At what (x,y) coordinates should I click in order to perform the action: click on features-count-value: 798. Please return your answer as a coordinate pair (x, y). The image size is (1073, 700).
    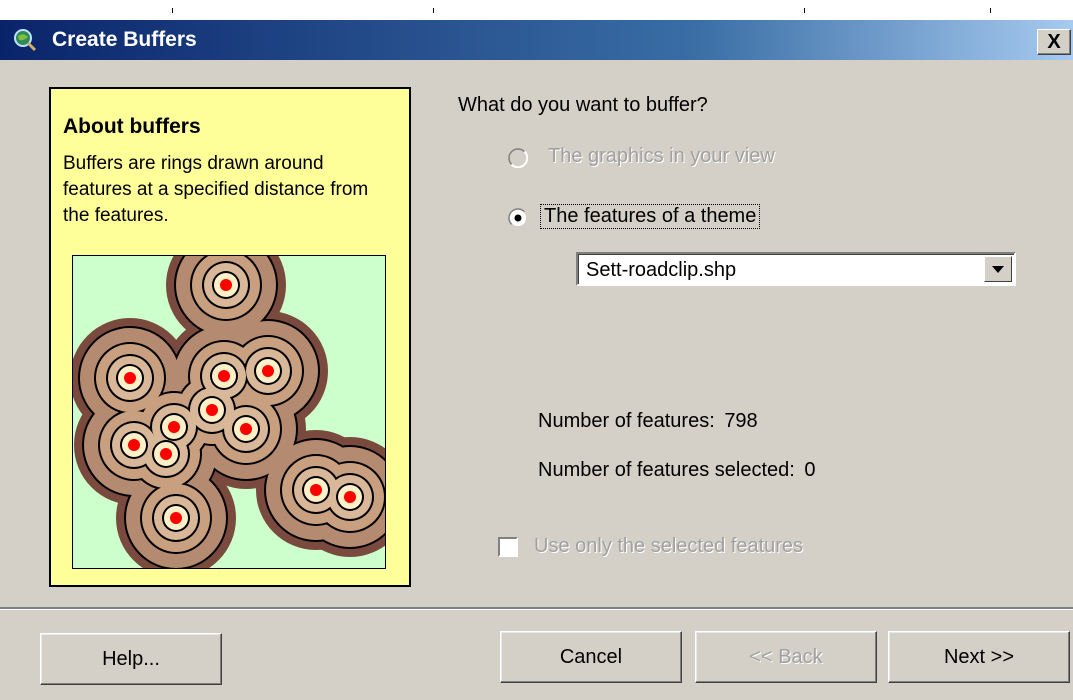
    Looking at the image, I should click on (741, 421).